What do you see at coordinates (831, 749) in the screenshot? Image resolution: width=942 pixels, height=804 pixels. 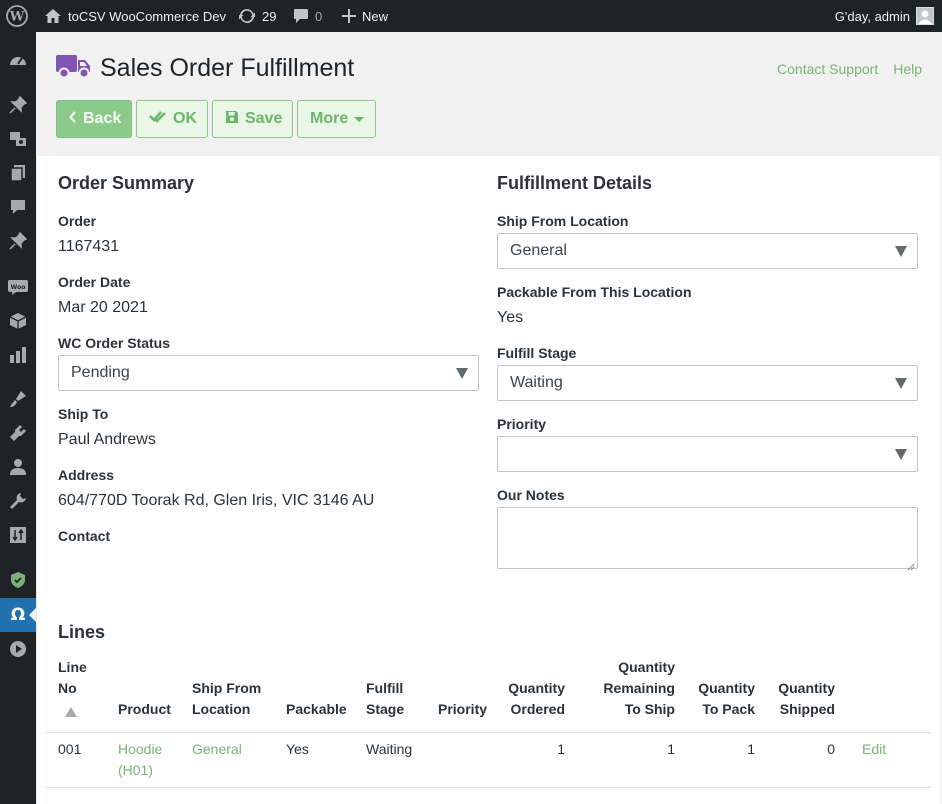 I see `cell-qty-shipped: 0` at bounding box center [831, 749].